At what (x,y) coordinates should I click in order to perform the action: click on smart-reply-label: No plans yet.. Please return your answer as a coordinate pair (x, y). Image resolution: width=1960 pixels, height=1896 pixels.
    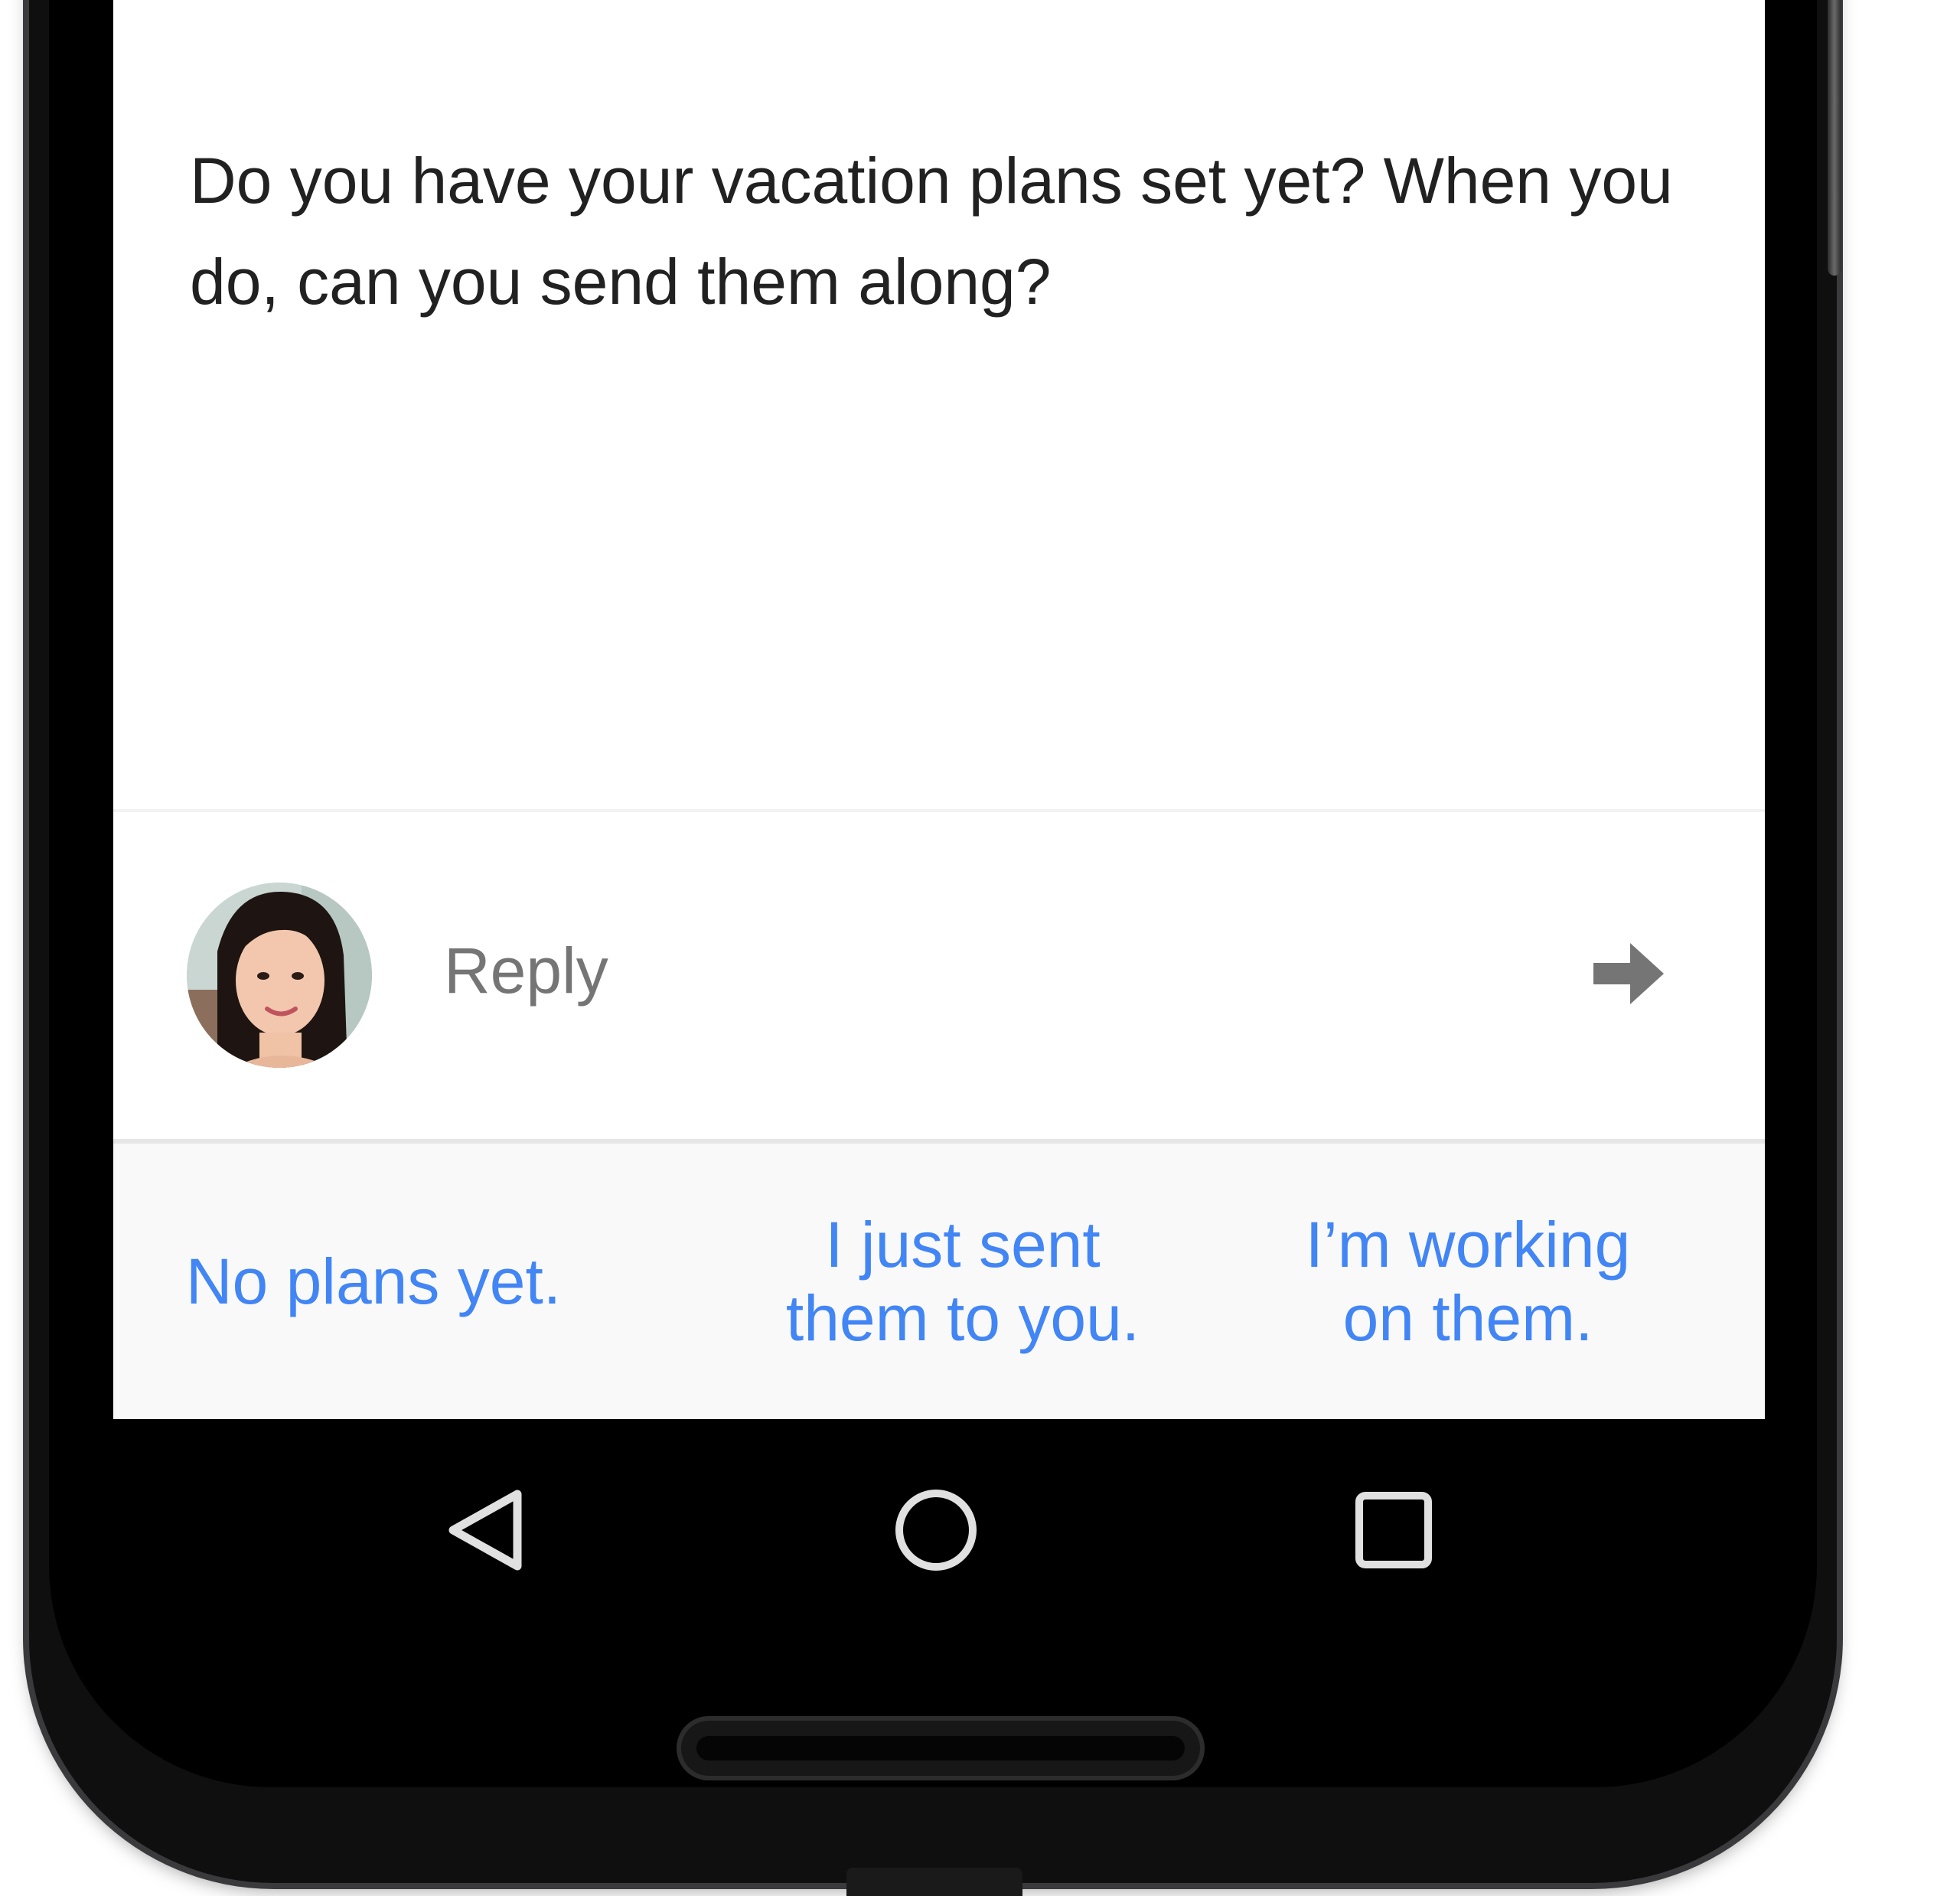
    Looking at the image, I should click on (373, 1281).